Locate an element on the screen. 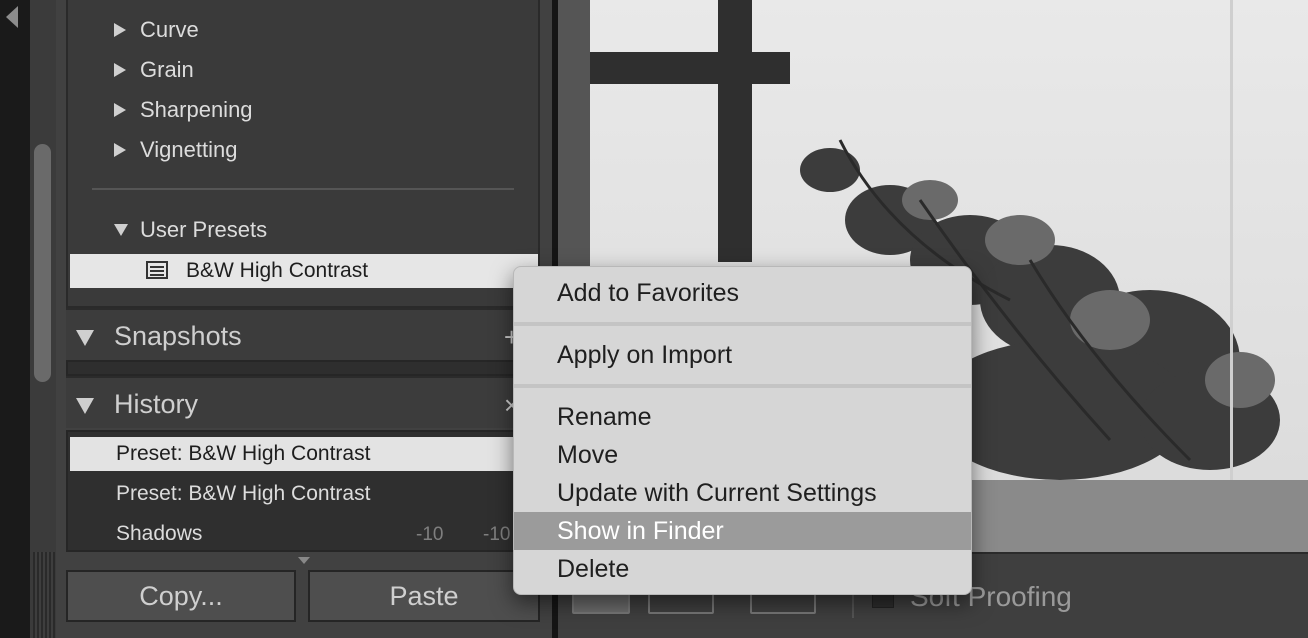 This screenshot has width=1308, height=638. trellis-post is located at coordinates (735, 131).